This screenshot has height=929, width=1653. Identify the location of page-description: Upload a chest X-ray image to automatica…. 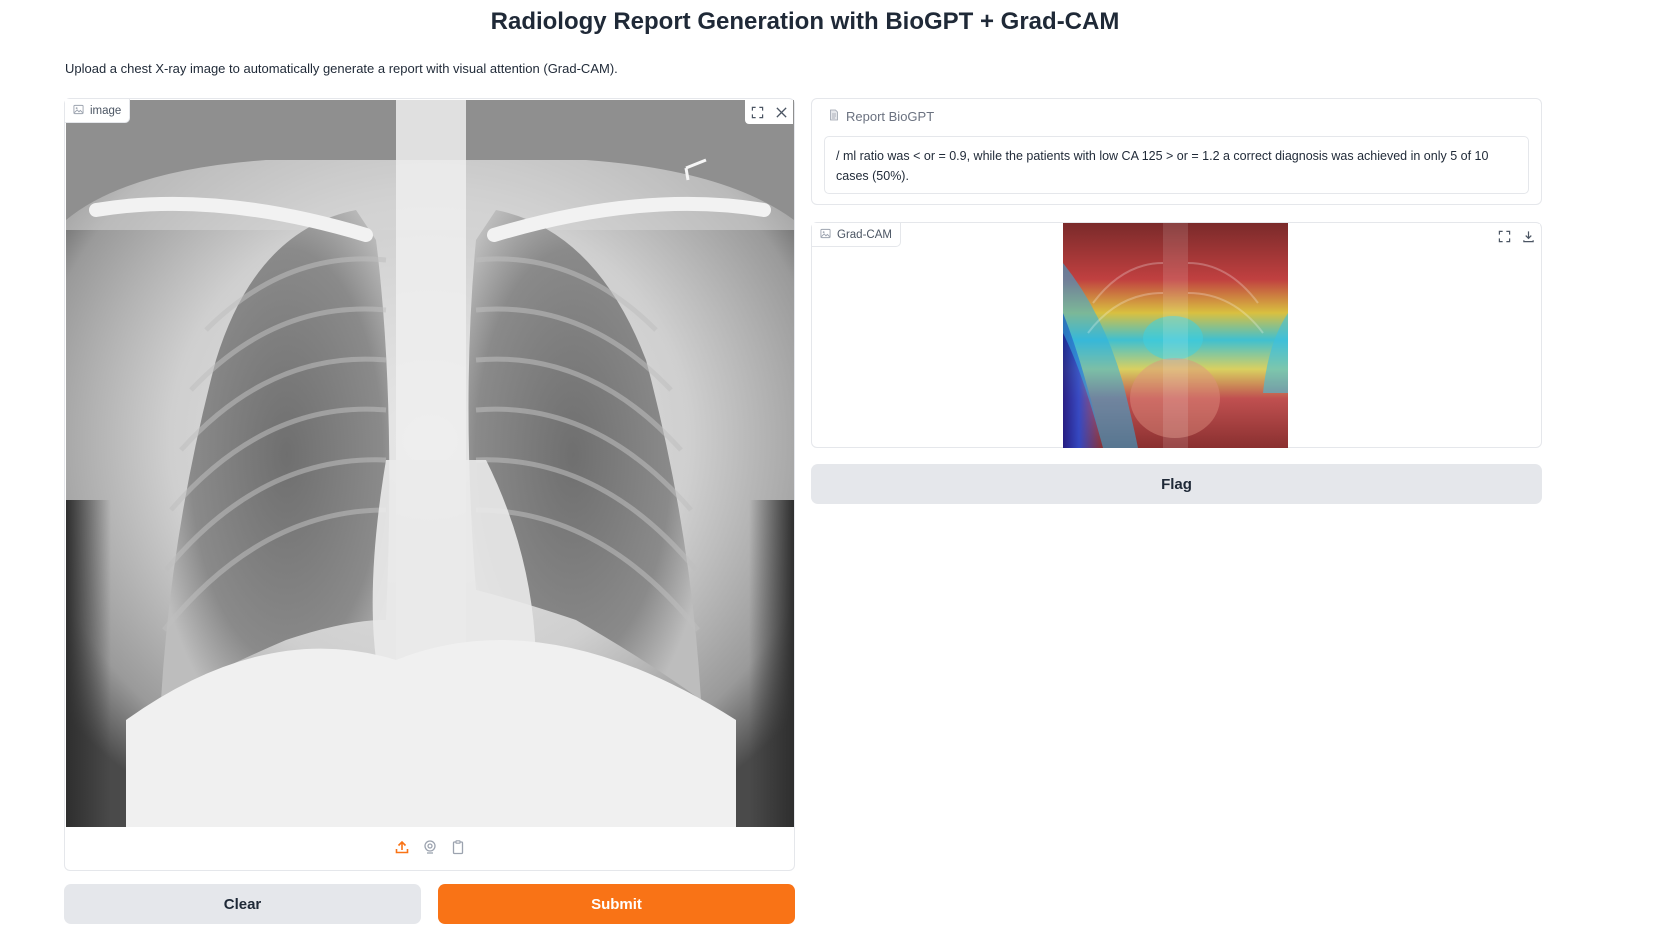
(341, 68).